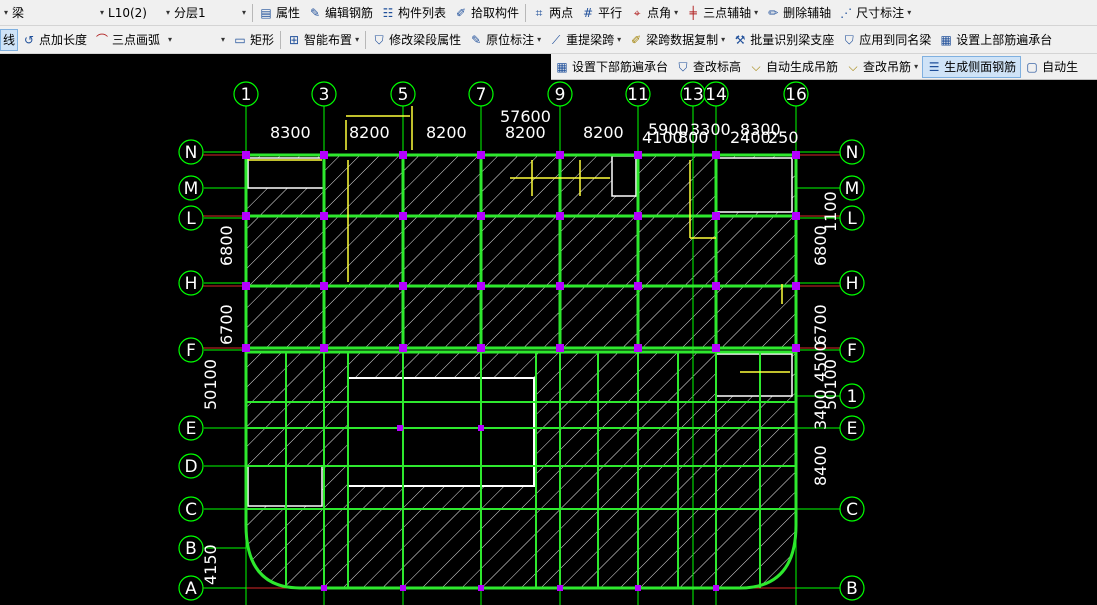  Describe the element at coordinates (486, 13) in the screenshot. I see `pick-component-button: ✐ 拾取构件` at that location.